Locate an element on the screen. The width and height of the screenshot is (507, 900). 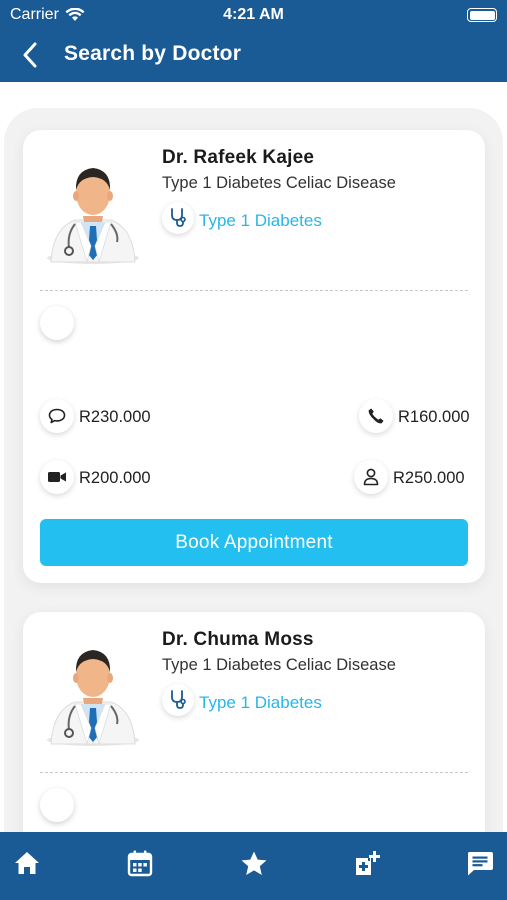
phone-price-badge is located at coordinates (376, 416).